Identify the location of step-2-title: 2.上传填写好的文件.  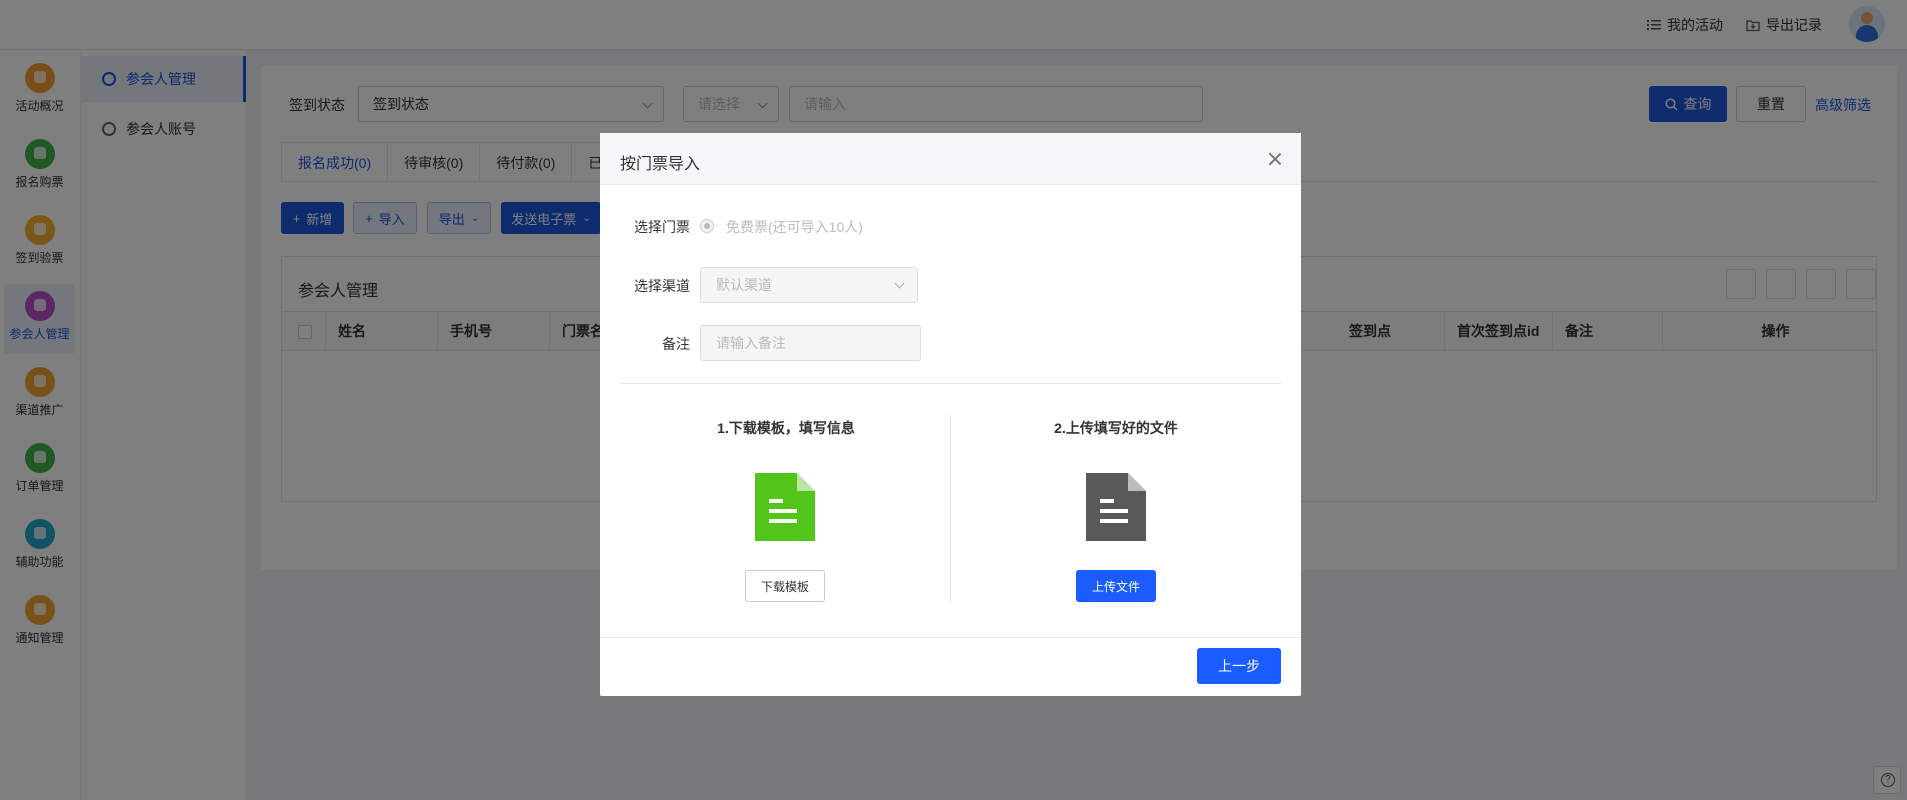
(1116, 428).